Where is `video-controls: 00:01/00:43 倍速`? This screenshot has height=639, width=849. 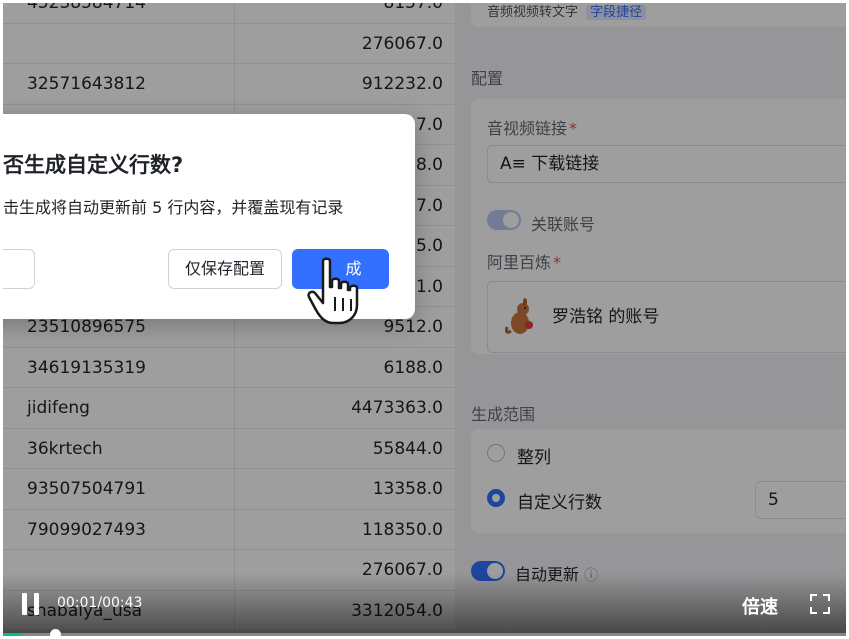
video-controls: 00:01/00:43 倍速 is located at coordinates (424, 604).